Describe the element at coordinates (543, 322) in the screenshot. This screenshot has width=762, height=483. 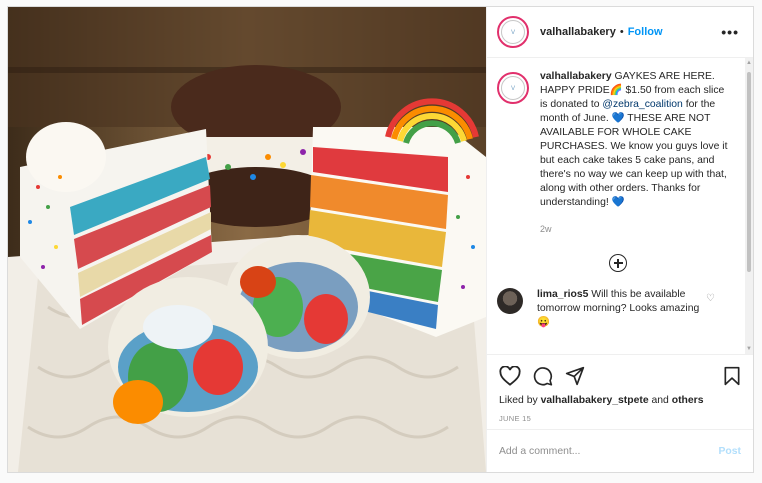
I see `tongue-emoji: 😛` at that location.